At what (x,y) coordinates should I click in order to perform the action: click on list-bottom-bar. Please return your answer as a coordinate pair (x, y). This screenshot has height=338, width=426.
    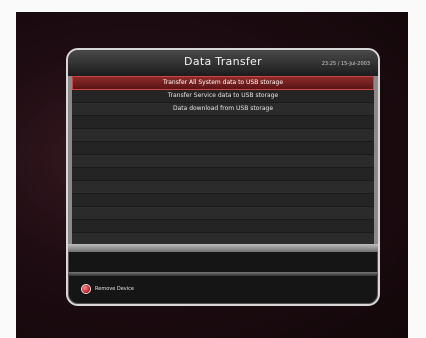
    Looking at the image, I should click on (223, 248).